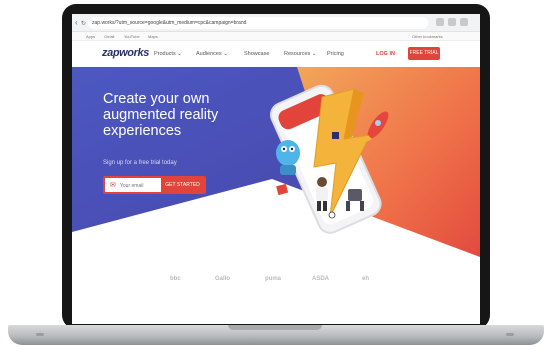  What do you see at coordinates (90, 36) in the screenshot?
I see `bookmark-item: Apps` at bounding box center [90, 36].